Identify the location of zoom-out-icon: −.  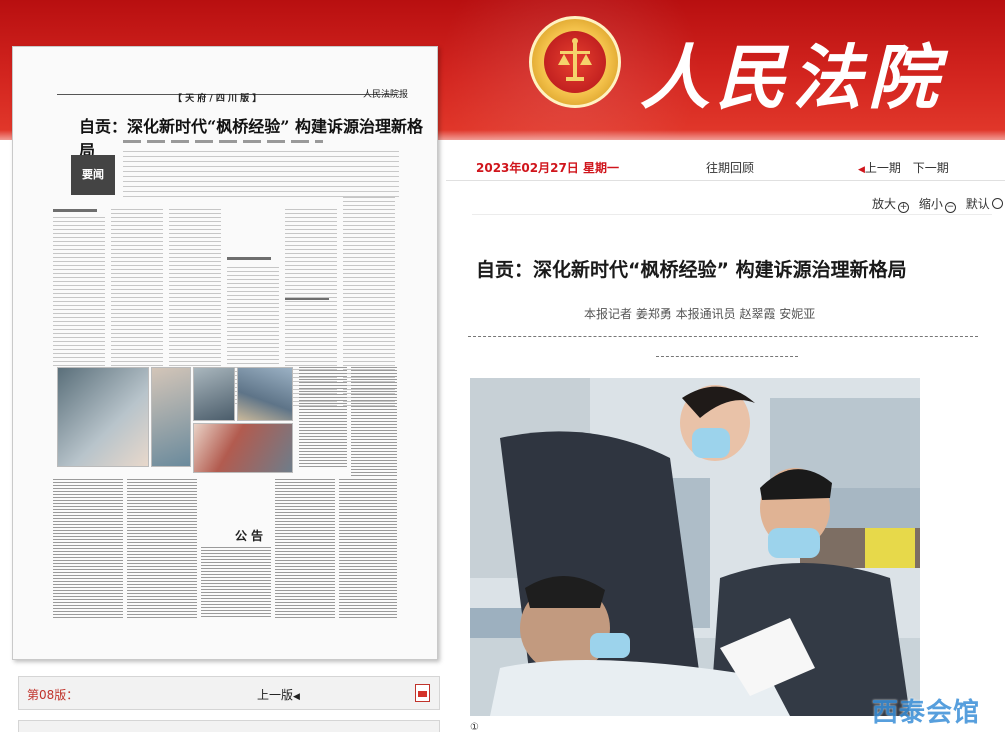
(950, 207).